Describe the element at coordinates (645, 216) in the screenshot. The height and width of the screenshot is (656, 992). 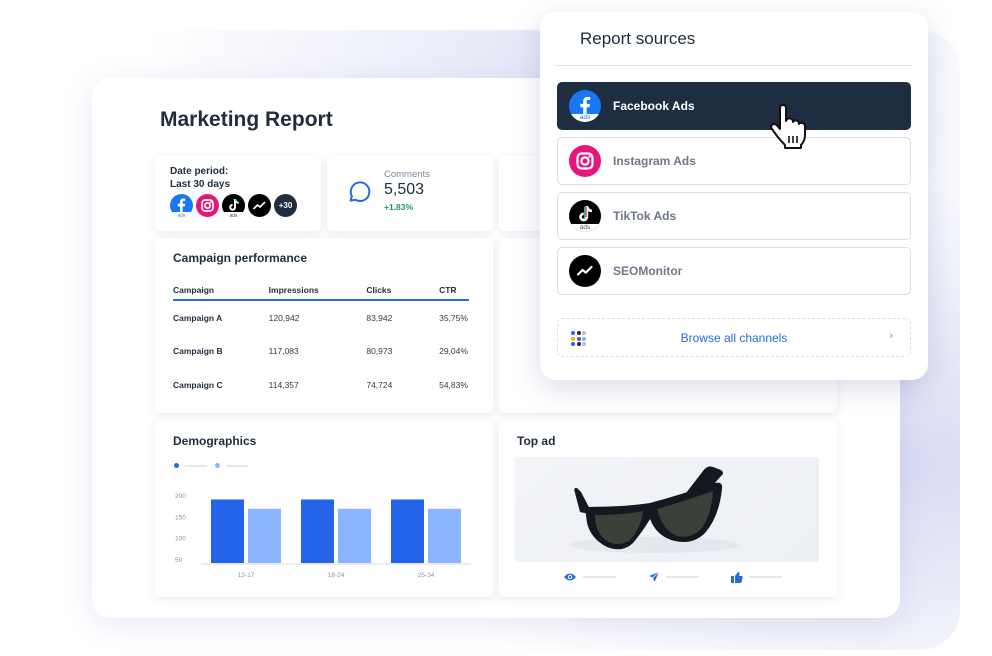
I see `source-label: TikTok Ads` at that location.